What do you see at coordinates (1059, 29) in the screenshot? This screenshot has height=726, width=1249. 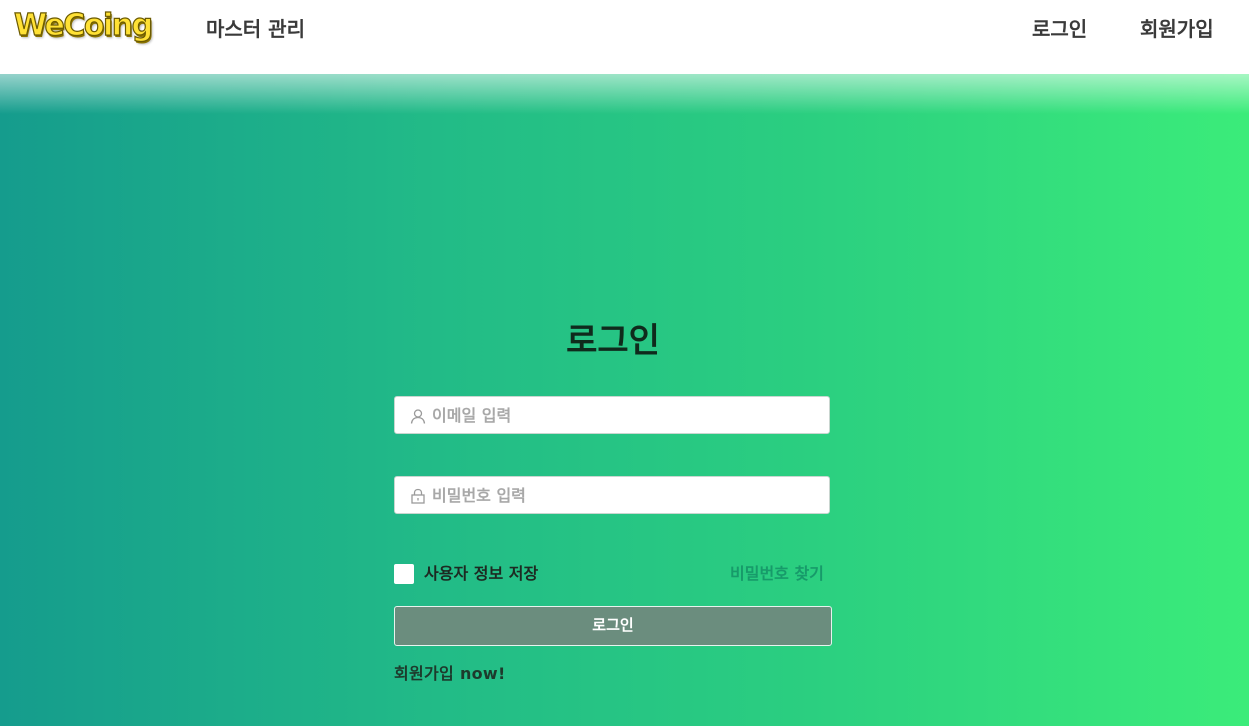 I see `nav-login: 로그인` at bounding box center [1059, 29].